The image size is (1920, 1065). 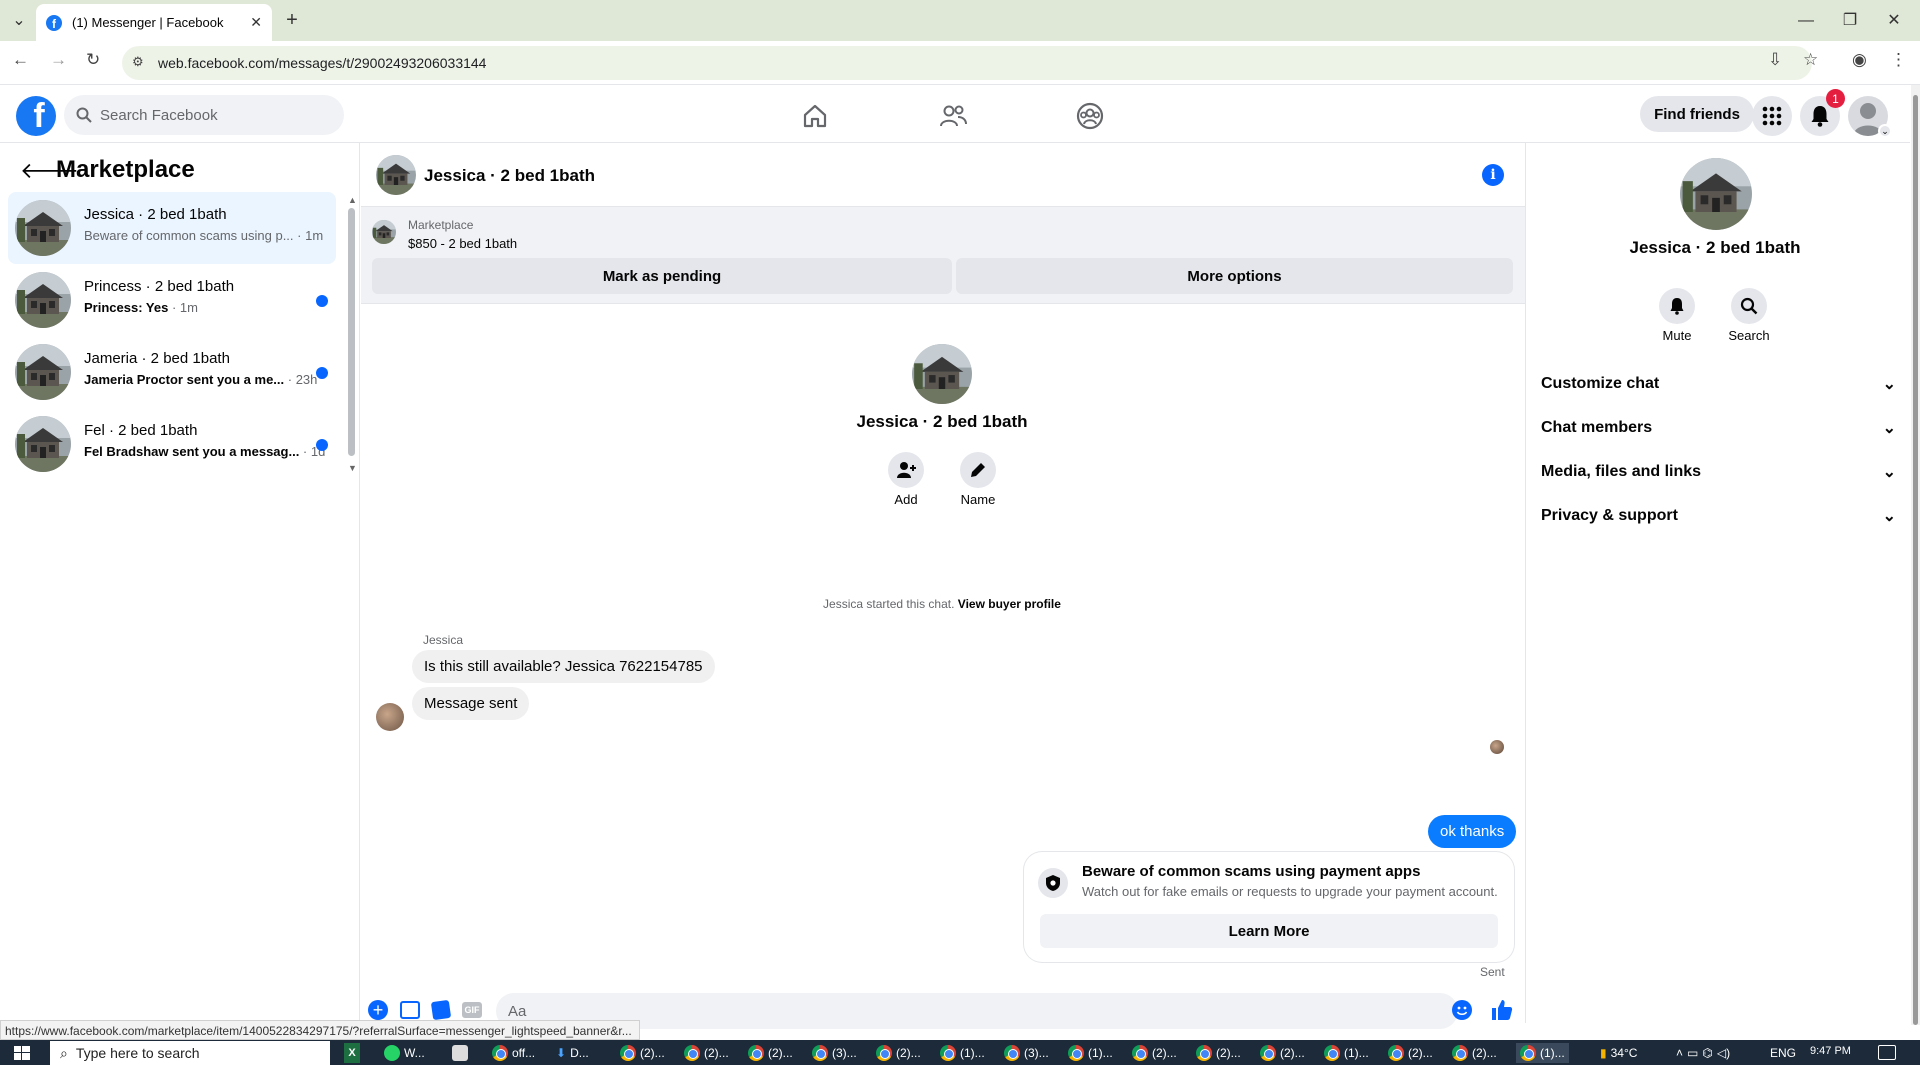 I want to click on facebook-logo-icon: f, so click(x=36, y=116).